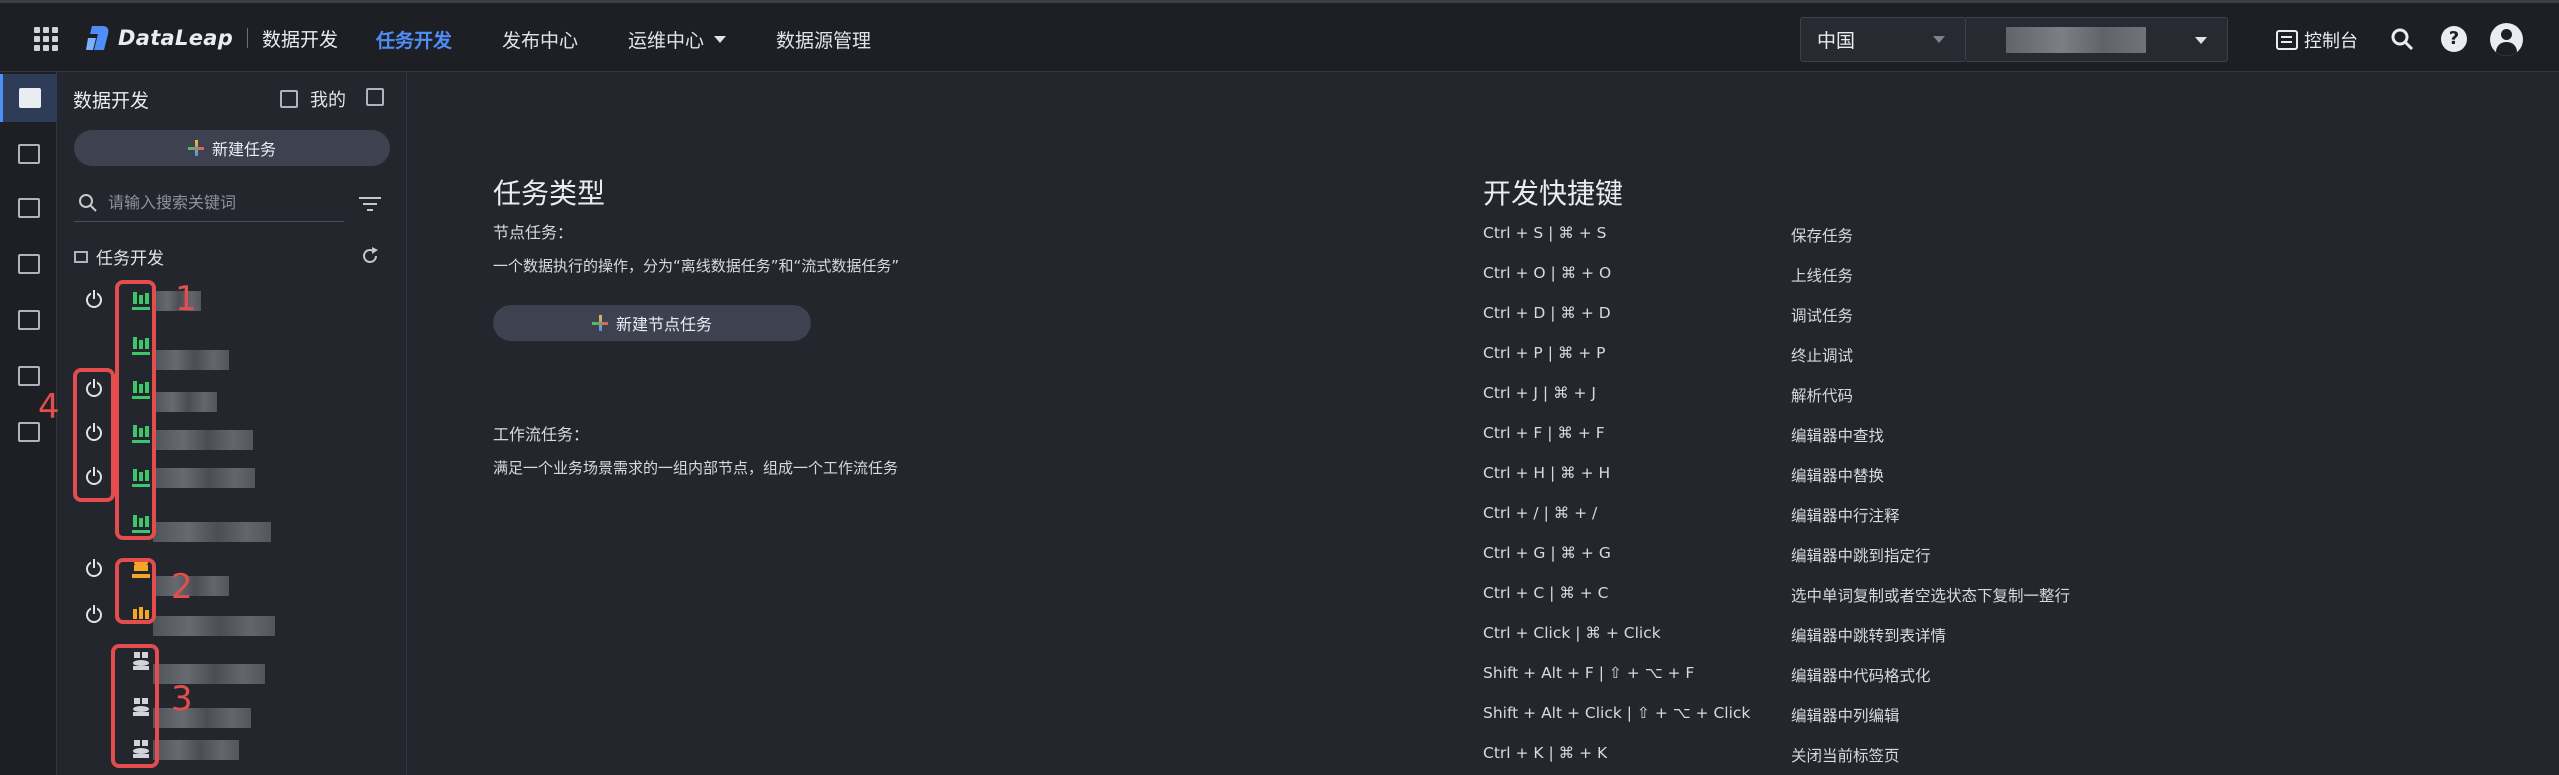 This screenshot has width=2559, height=775. I want to click on tree-root: 任务开发, so click(119, 256).